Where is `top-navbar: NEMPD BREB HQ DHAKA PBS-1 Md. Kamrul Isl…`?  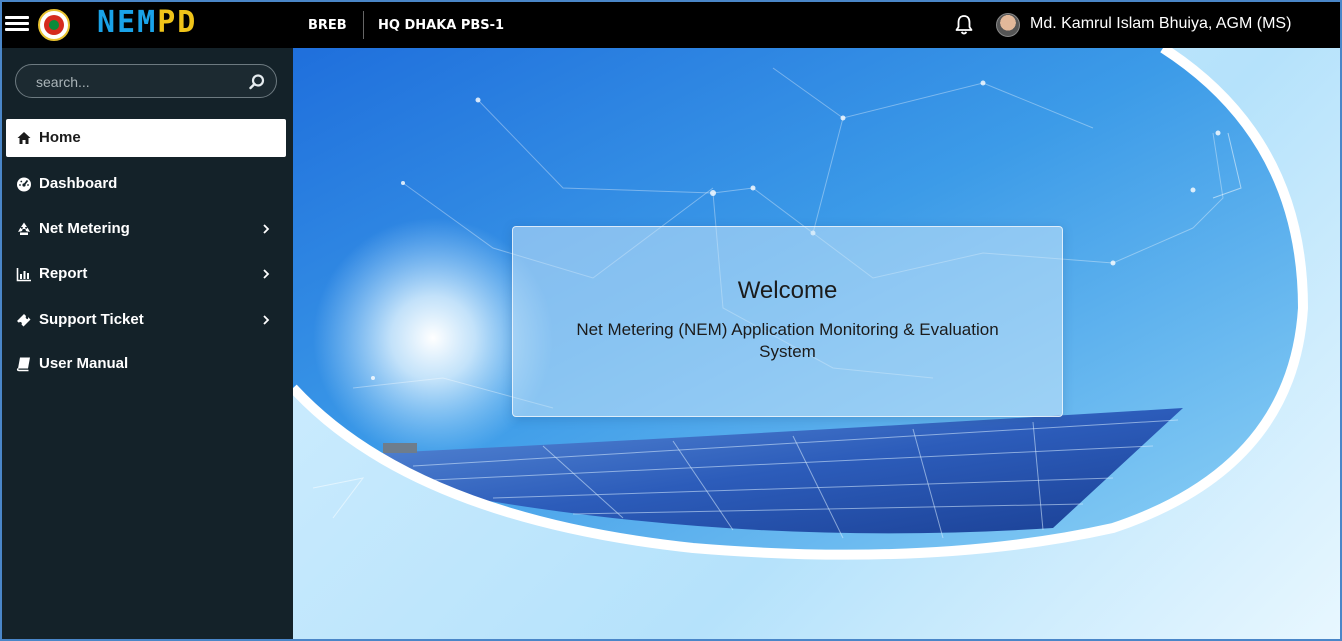
top-navbar: NEMPD BREB HQ DHAKA PBS-1 Md. Kamrul Isl… is located at coordinates (671, 25).